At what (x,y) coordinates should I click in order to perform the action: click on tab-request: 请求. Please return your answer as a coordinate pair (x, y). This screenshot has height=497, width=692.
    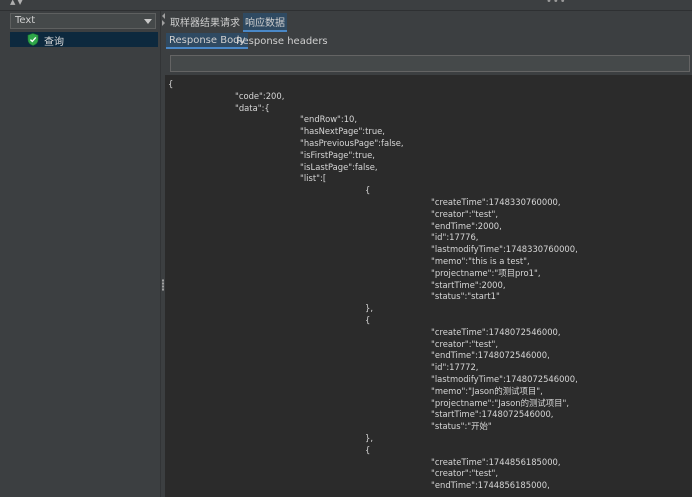
    Looking at the image, I should click on (230, 21).